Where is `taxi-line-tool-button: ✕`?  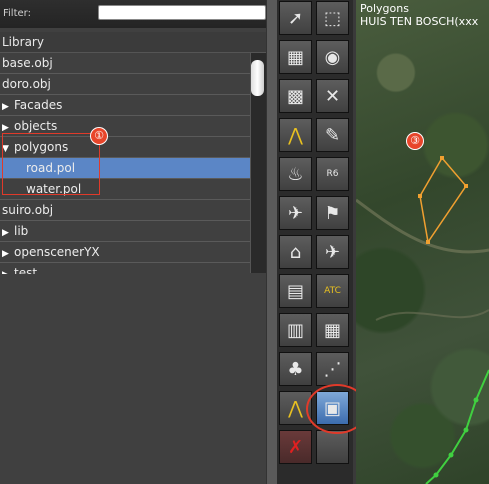
taxi-line-tool-button: ✕ is located at coordinates (332, 96).